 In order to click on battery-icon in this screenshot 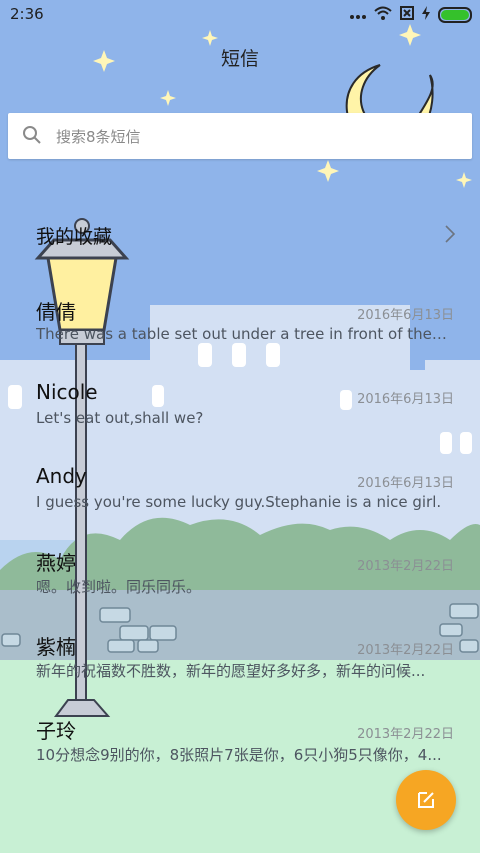, I will do `click(455, 15)`.